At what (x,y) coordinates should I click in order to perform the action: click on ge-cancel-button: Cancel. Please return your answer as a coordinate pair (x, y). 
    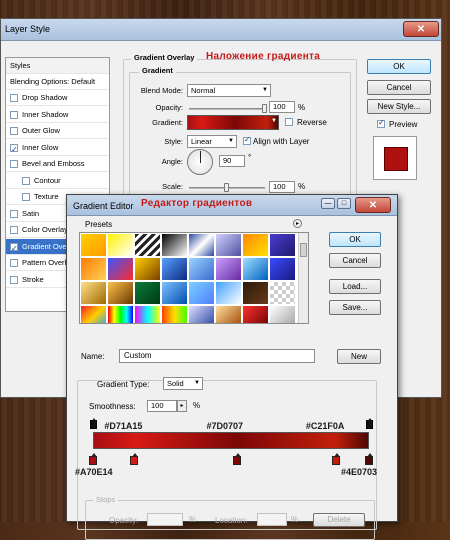
    Looking at the image, I should click on (355, 260).